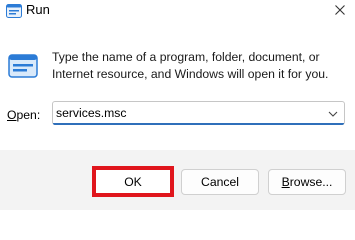 This screenshot has height=240, width=355. What do you see at coordinates (38, 9) in the screenshot?
I see `window-title: Run` at bounding box center [38, 9].